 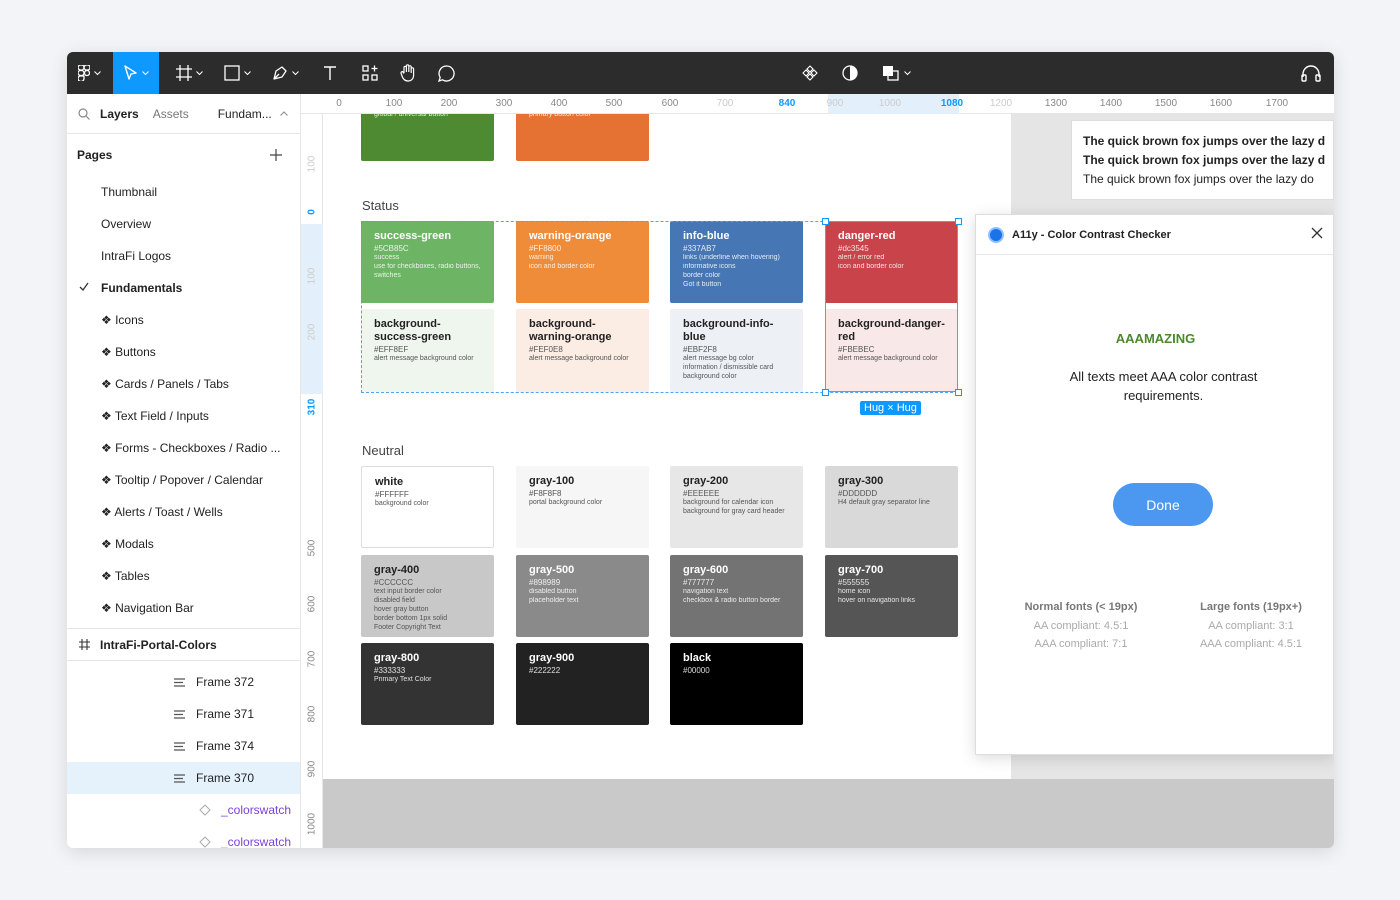 I want to click on page-item: ❖ Tooltip / Popover / Calendar, so click(x=183, y=480).